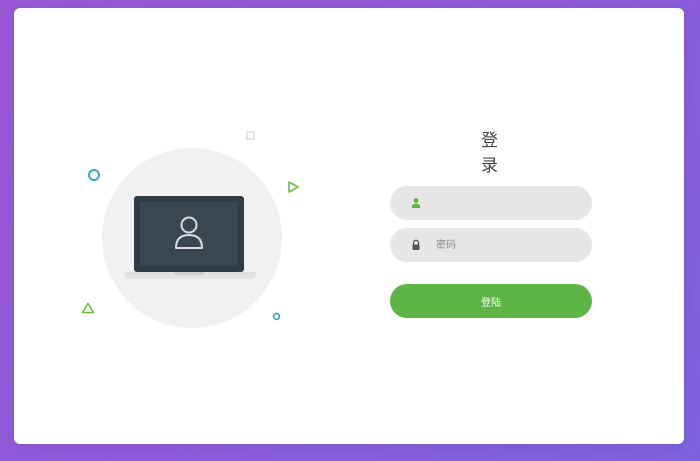 Image resolution: width=700 pixels, height=461 pixels. What do you see at coordinates (88, 308) in the screenshot?
I see `triangle-outline-decoration-left` at bounding box center [88, 308].